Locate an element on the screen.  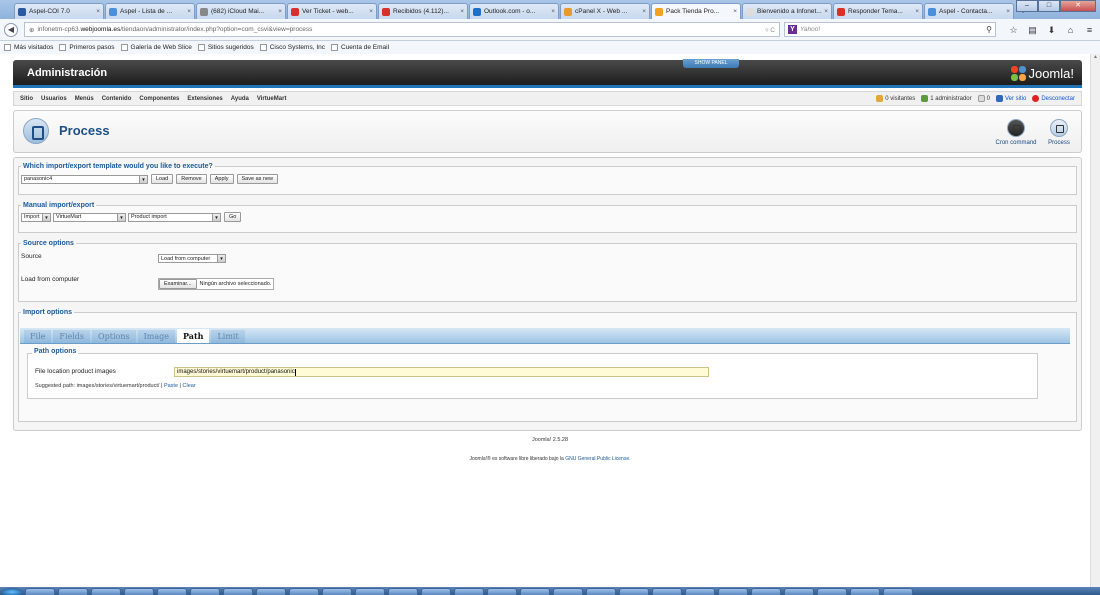
import-tab-options: Options is located at coordinates (114, 336).